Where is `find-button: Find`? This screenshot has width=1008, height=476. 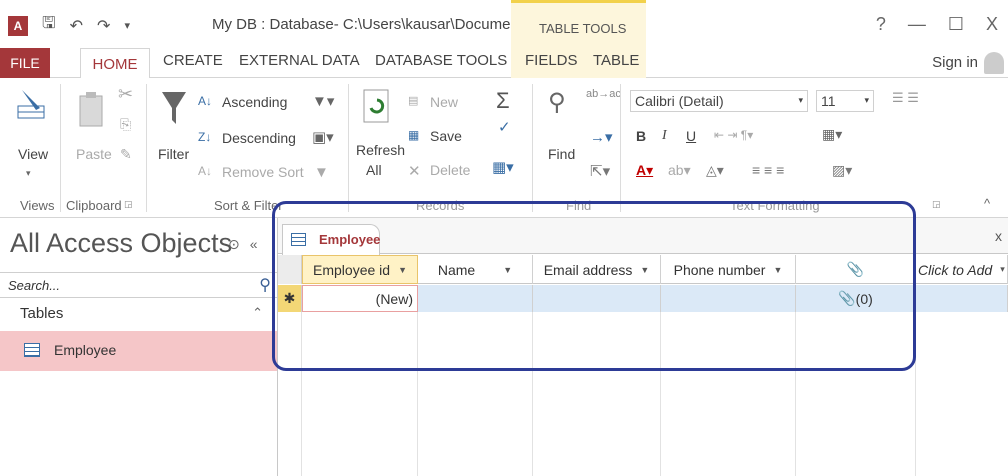 find-button: Find is located at coordinates (561, 154).